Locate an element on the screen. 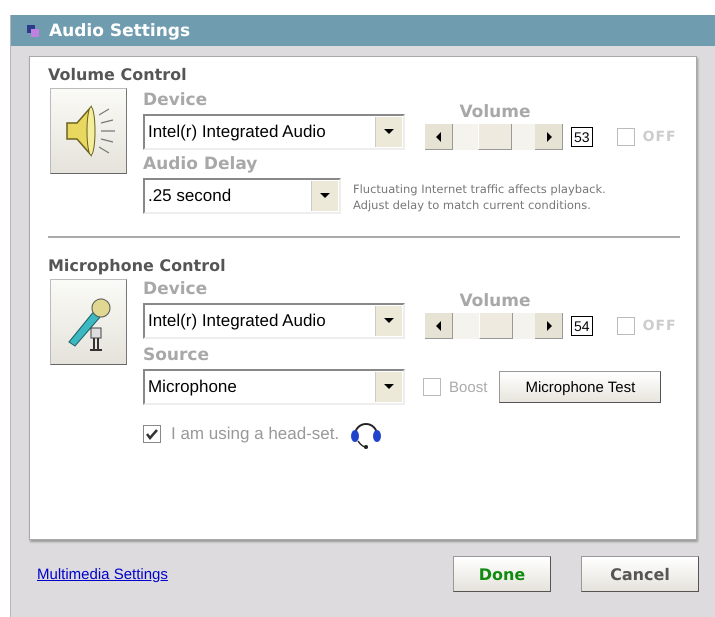 The height and width of the screenshot is (617, 715). done-button: Done is located at coordinates (502, 574).